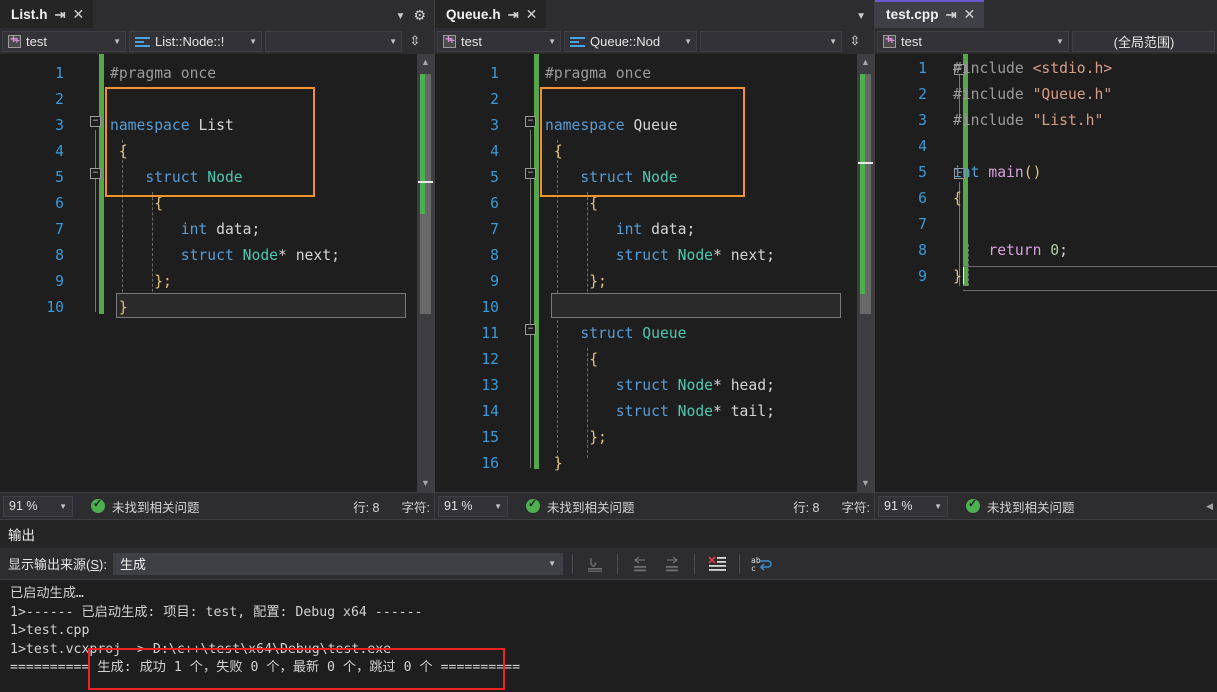 This screenshot has height=692, width=1217. Describe the element at coordinates (217, 256) in the screenshot. I see `code-line: 8 struct Node* next;` at that location.